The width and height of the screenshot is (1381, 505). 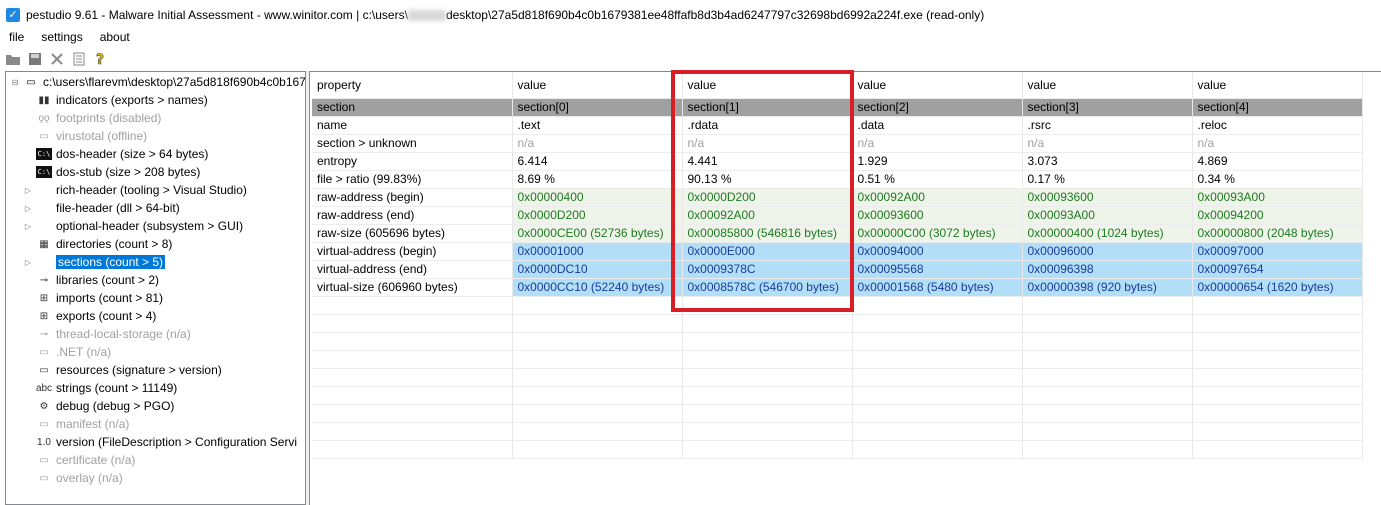 I want to click on close-icon, so click(x=57, y=59).